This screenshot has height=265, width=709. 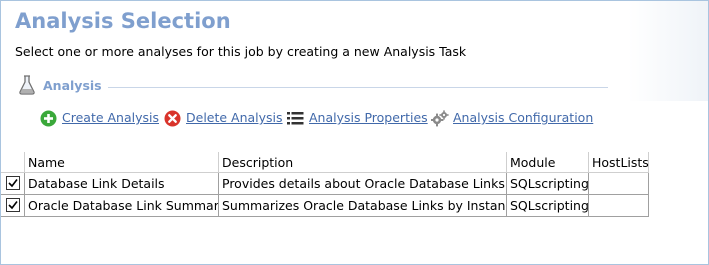 What do you see at coordinates (172, 118) in the screenshot?
I see `delete-icon` at bounding box center [172, 118].